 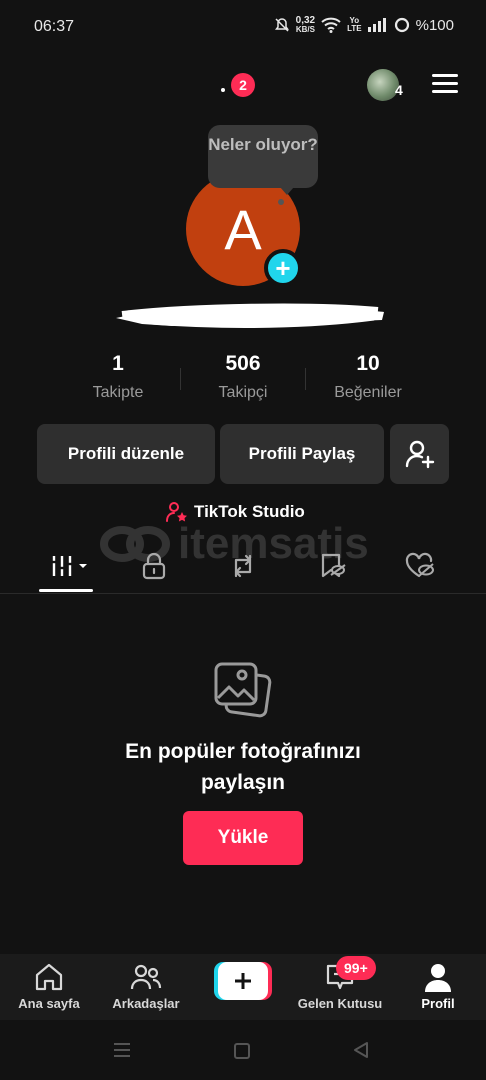 What do you see at coordinates (361, 1050) in the screenshot?
I see `back-icon` at bounding box center [361, 1050].